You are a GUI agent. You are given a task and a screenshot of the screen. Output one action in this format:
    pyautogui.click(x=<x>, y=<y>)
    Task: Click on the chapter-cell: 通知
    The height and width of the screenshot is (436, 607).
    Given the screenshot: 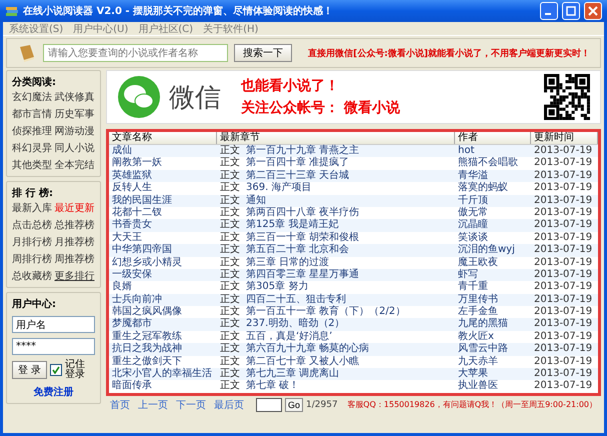 What is the action you would take?
    pyautogui.click(x=349, y=200)
    